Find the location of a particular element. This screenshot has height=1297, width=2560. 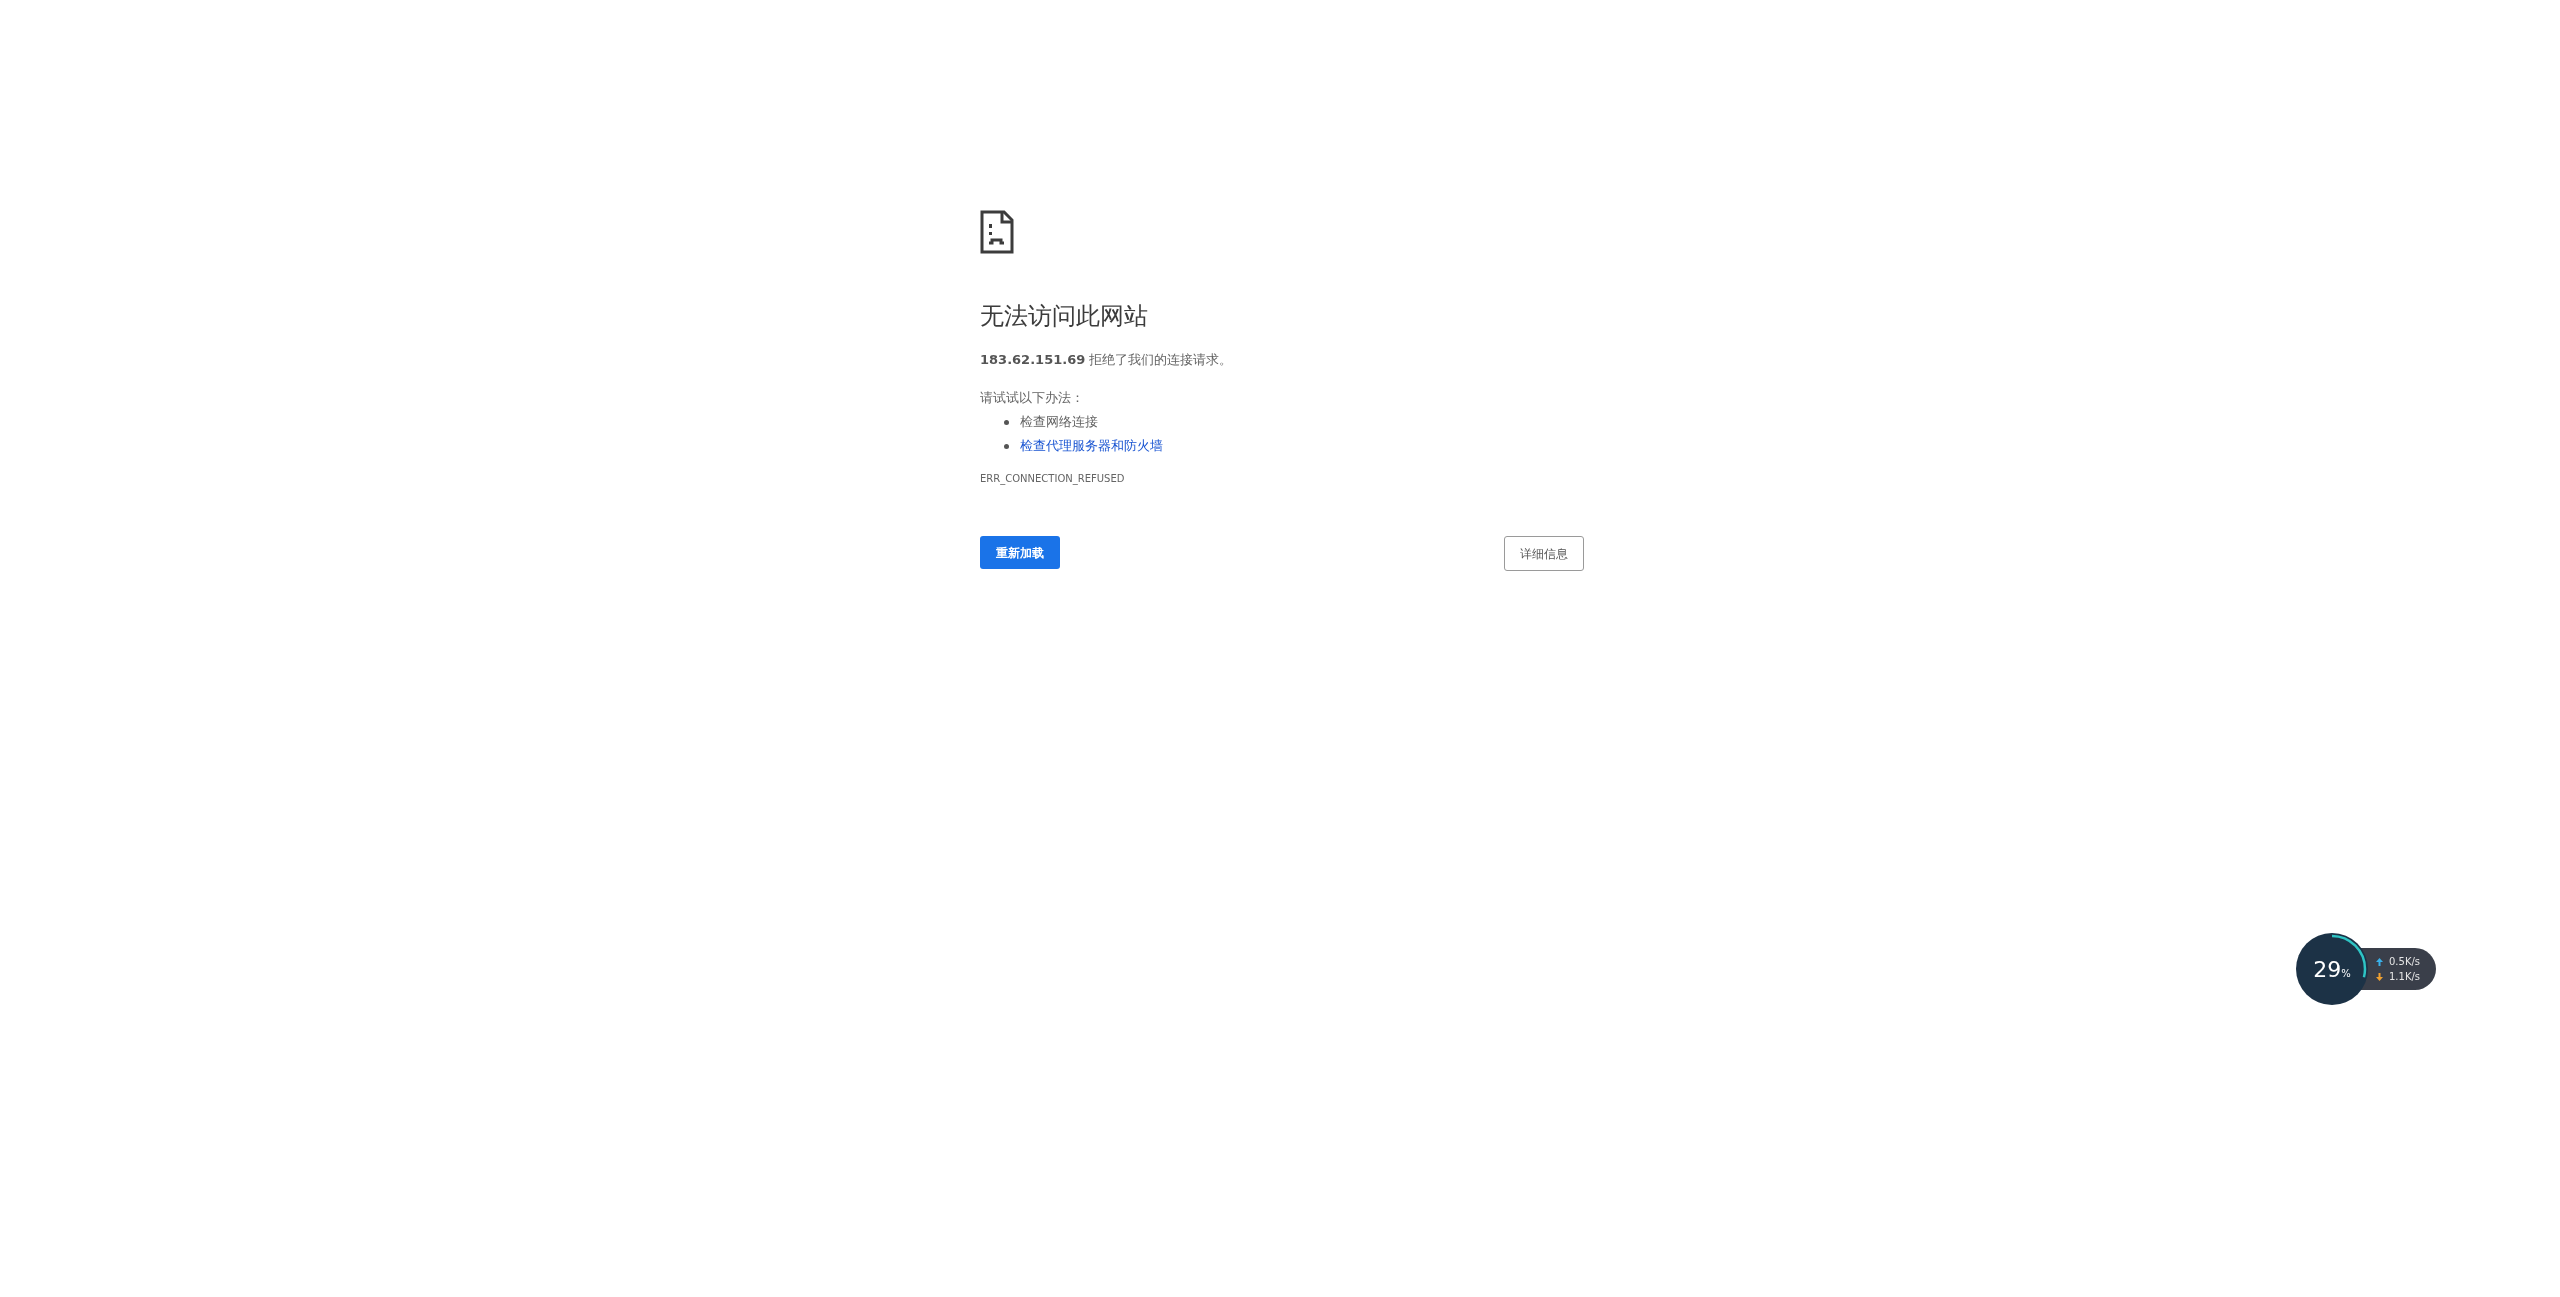

memory-gauge: 29% is located at coordinates (2332, 969).